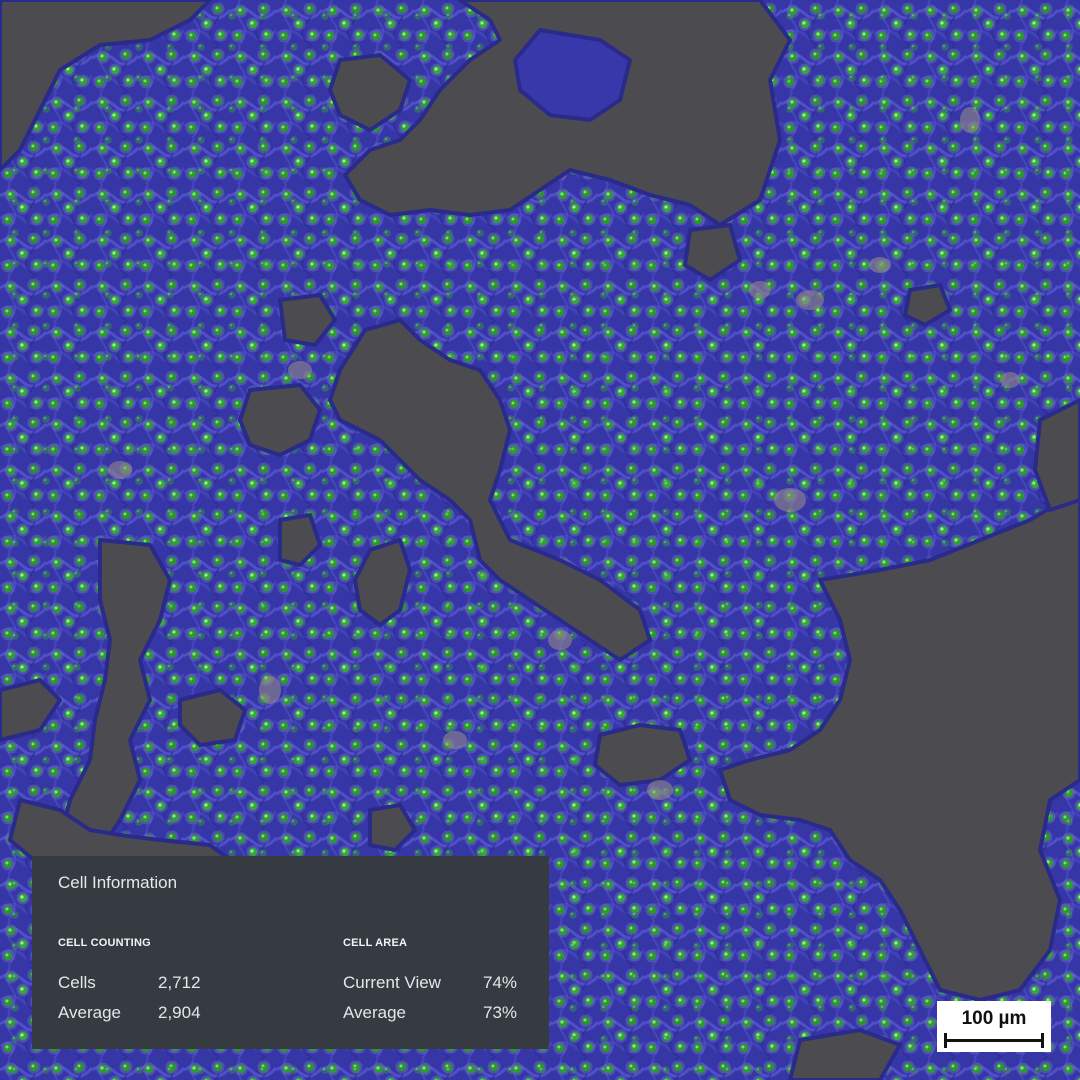 This screenshot has height=1080, width=1080. What do you see at coordinates (1042, 1040) in the screenshot?
I see `scale-bar-right-tick` at bounding box center [1042, 1040].